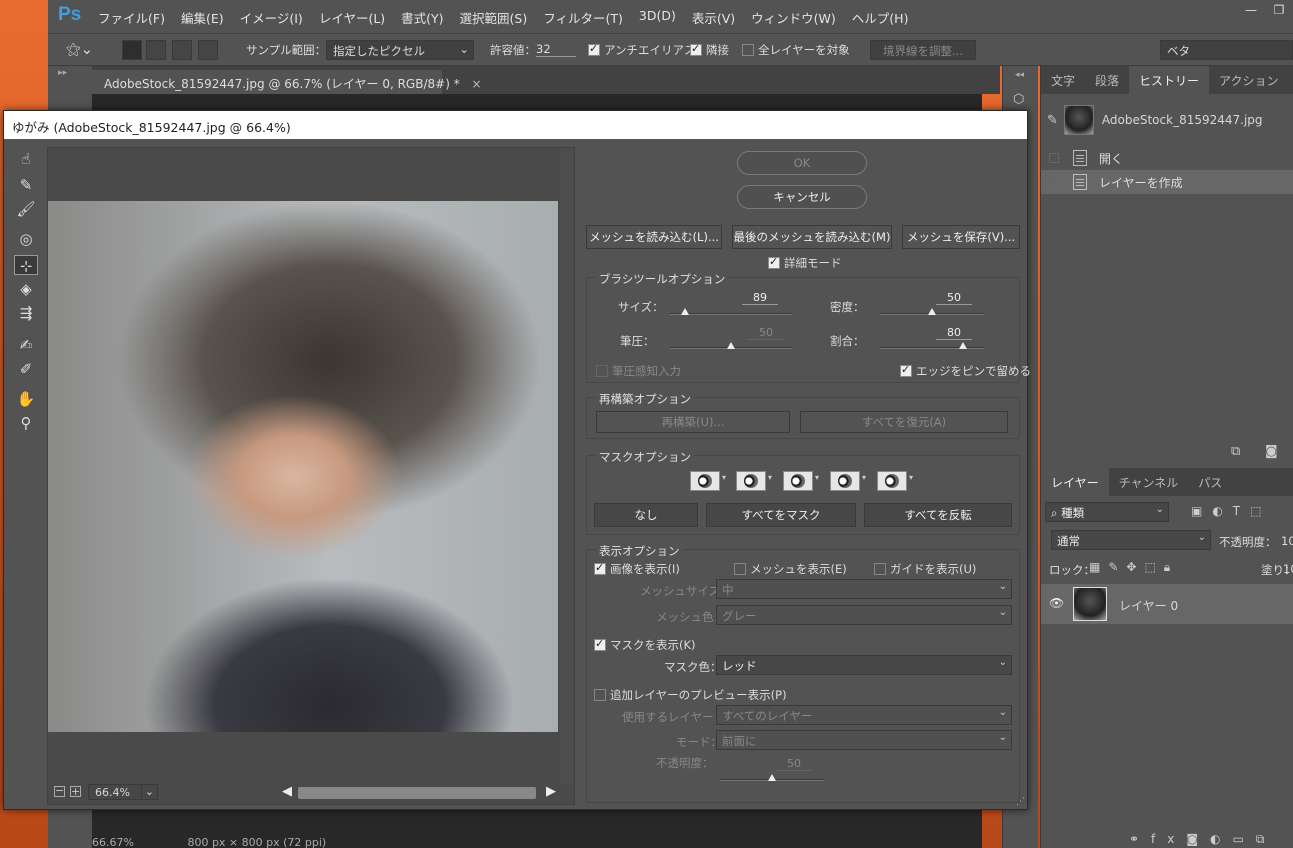 The width and height of the screenshot is (1293, 848). What do you see at coordinates (798, 481) in the screenshot?
I see `mask-subtract-icon` at bounding box center [798, 481].